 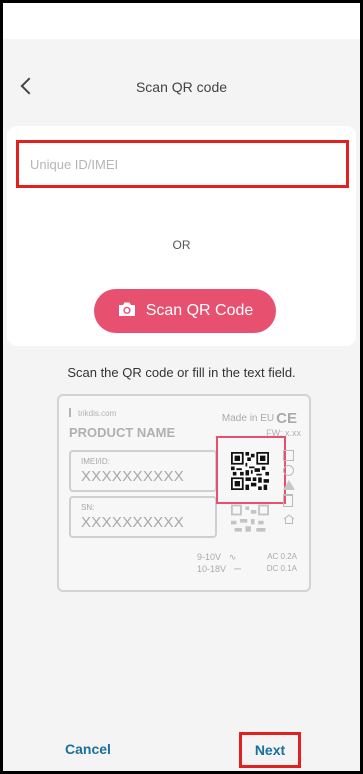 What do you see at coordinates (181, 87) in the screenshot?
I see `page-title: Scan QR code` at bounding box center [181, 87].